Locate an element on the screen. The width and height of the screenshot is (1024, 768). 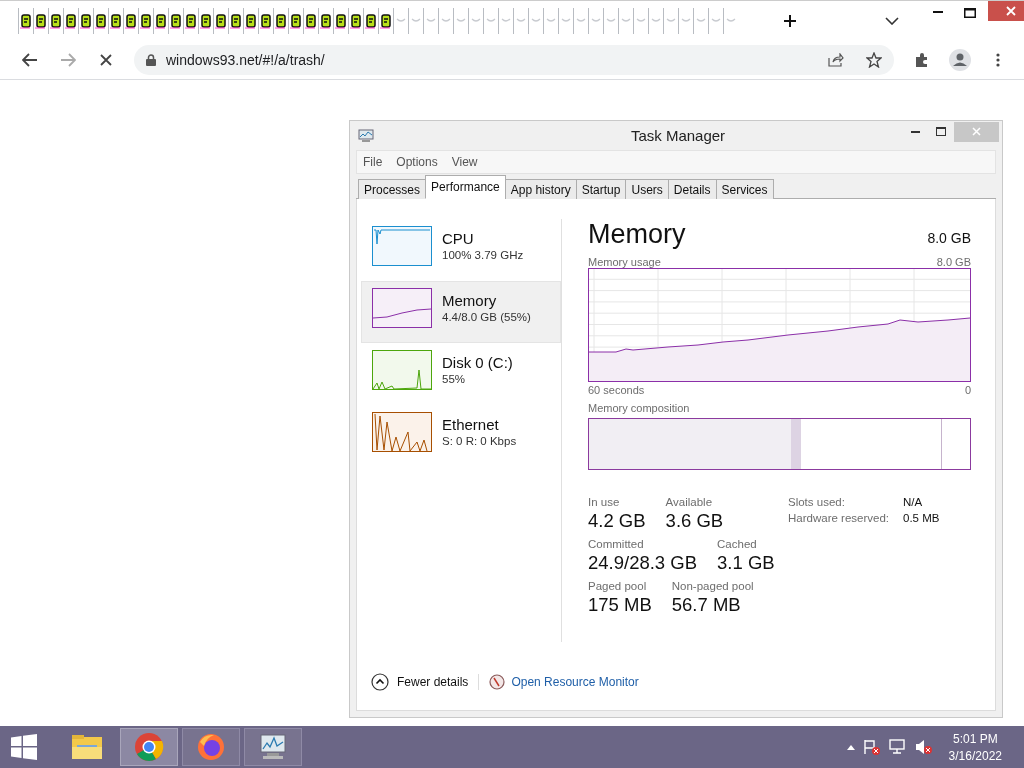
cpu-sparkline is located at coordinates (402, 246).